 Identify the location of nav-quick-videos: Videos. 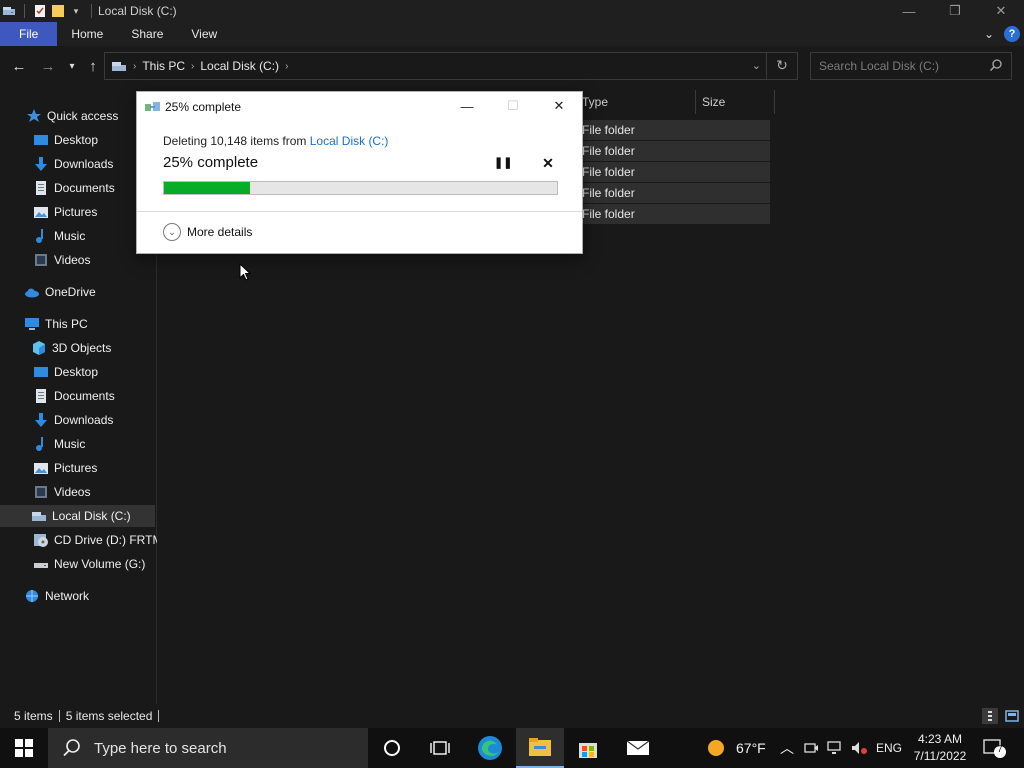
(61, 260).